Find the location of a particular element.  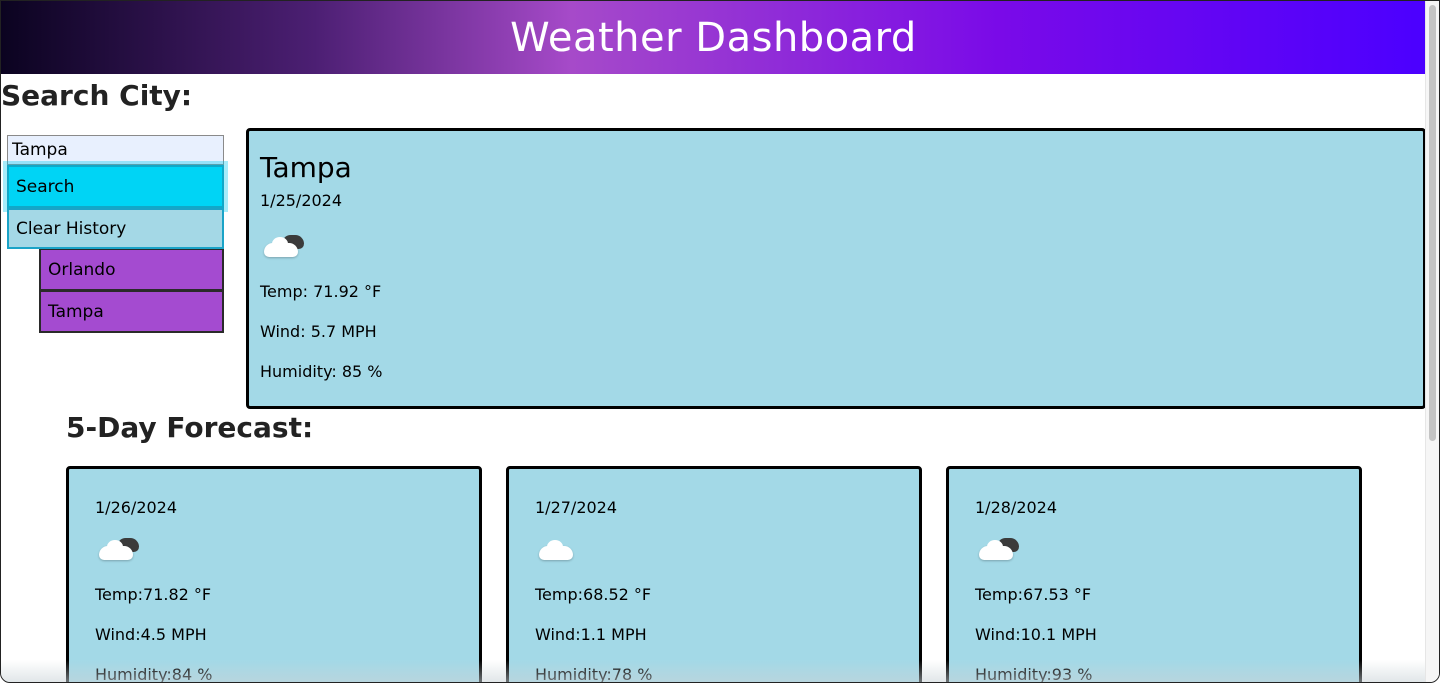

page-header: Weather Dashboard is located at coordinates (713, 37).